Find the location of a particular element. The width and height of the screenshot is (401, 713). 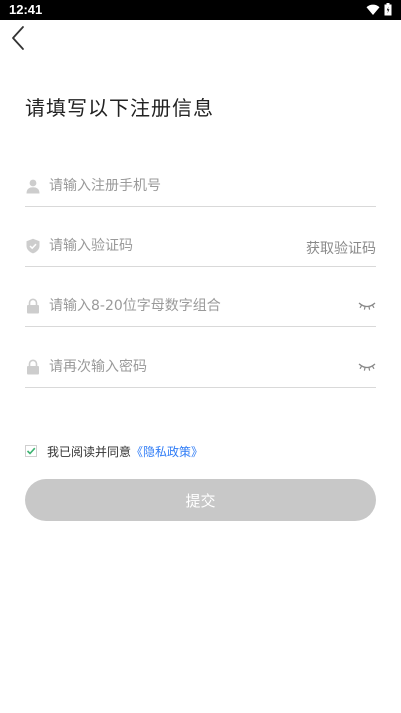

shield-icon is located at coordinates (33, 246).